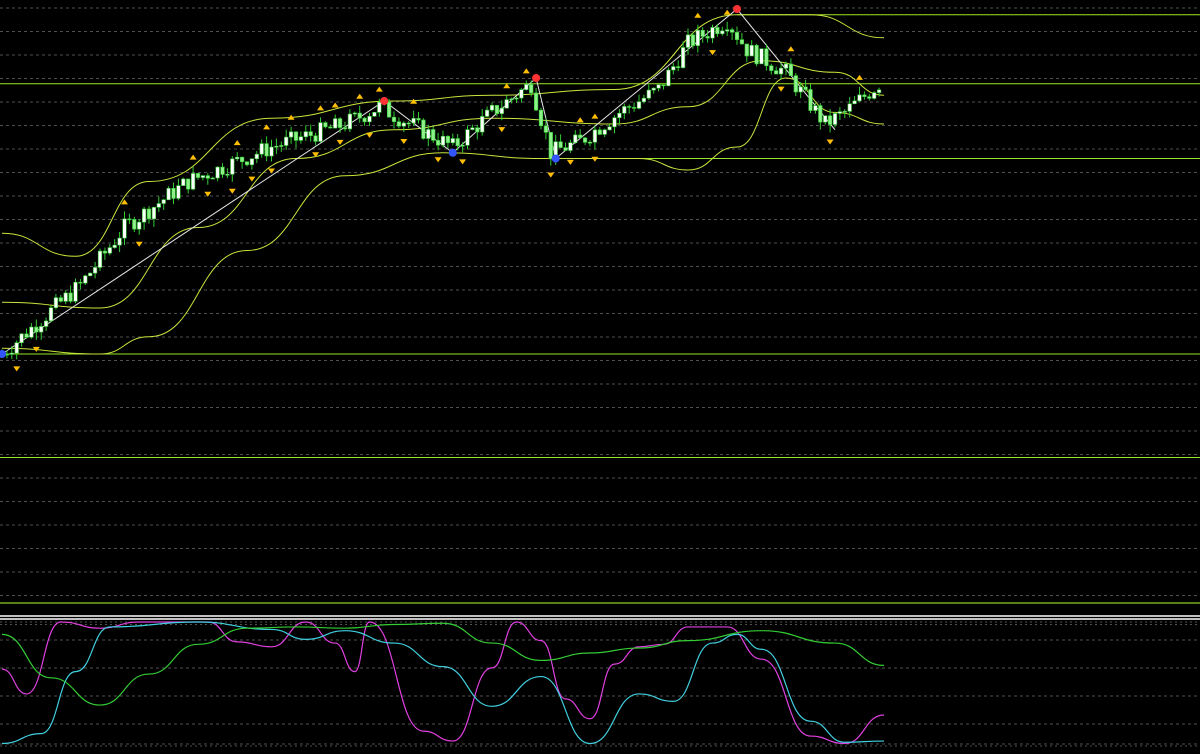 This screenshot has height=754, width=1200. What do you see at coordinates (384, 101) in the screenshot?
I see `peak-marker` at bounding box center [384, 101].